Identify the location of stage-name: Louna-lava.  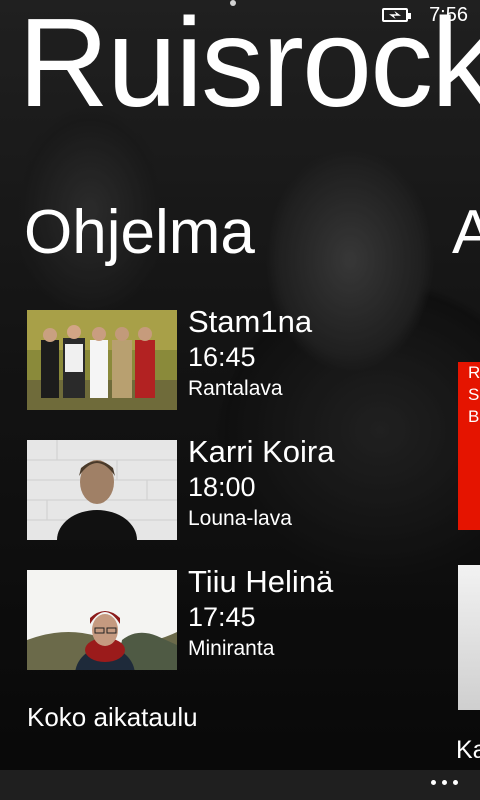
(240, 518).